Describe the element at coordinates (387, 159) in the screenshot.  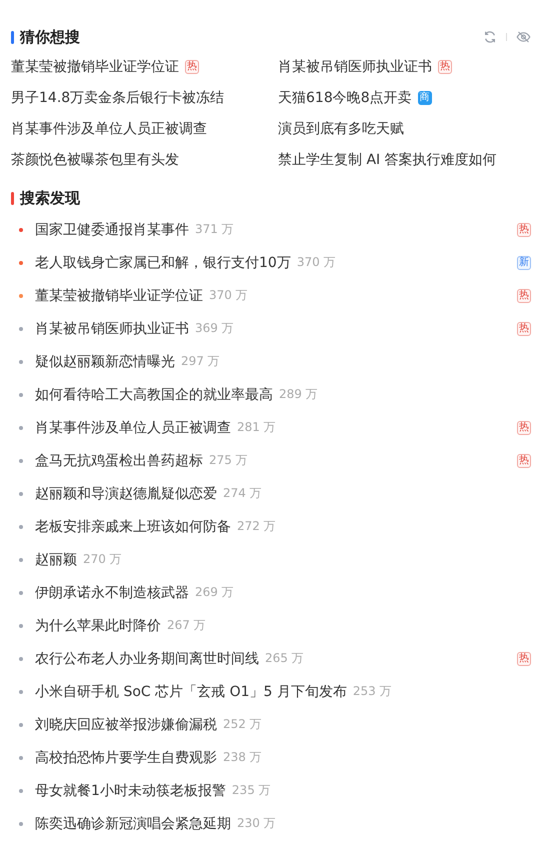
I see `suggestion-link: 禁止学生复制 AI 答案执行难度如何` at that location.